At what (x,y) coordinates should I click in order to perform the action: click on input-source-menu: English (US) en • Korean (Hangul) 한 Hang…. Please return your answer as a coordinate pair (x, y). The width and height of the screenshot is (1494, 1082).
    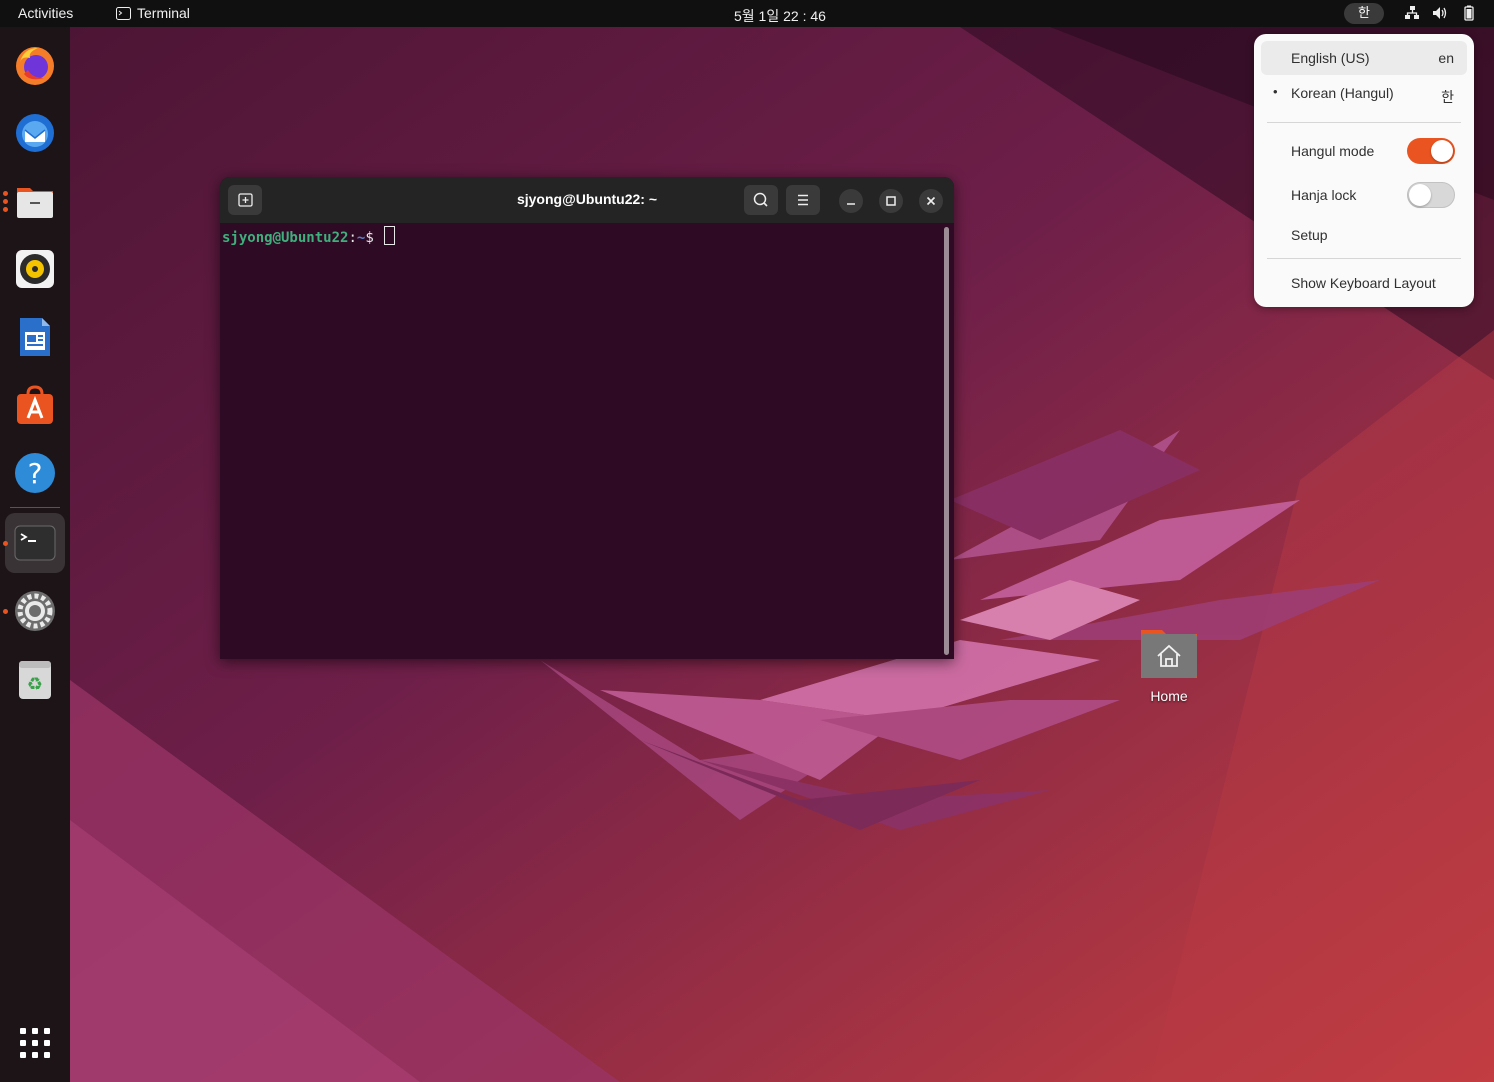
    Looking at the image, I should click on (1364, 170).